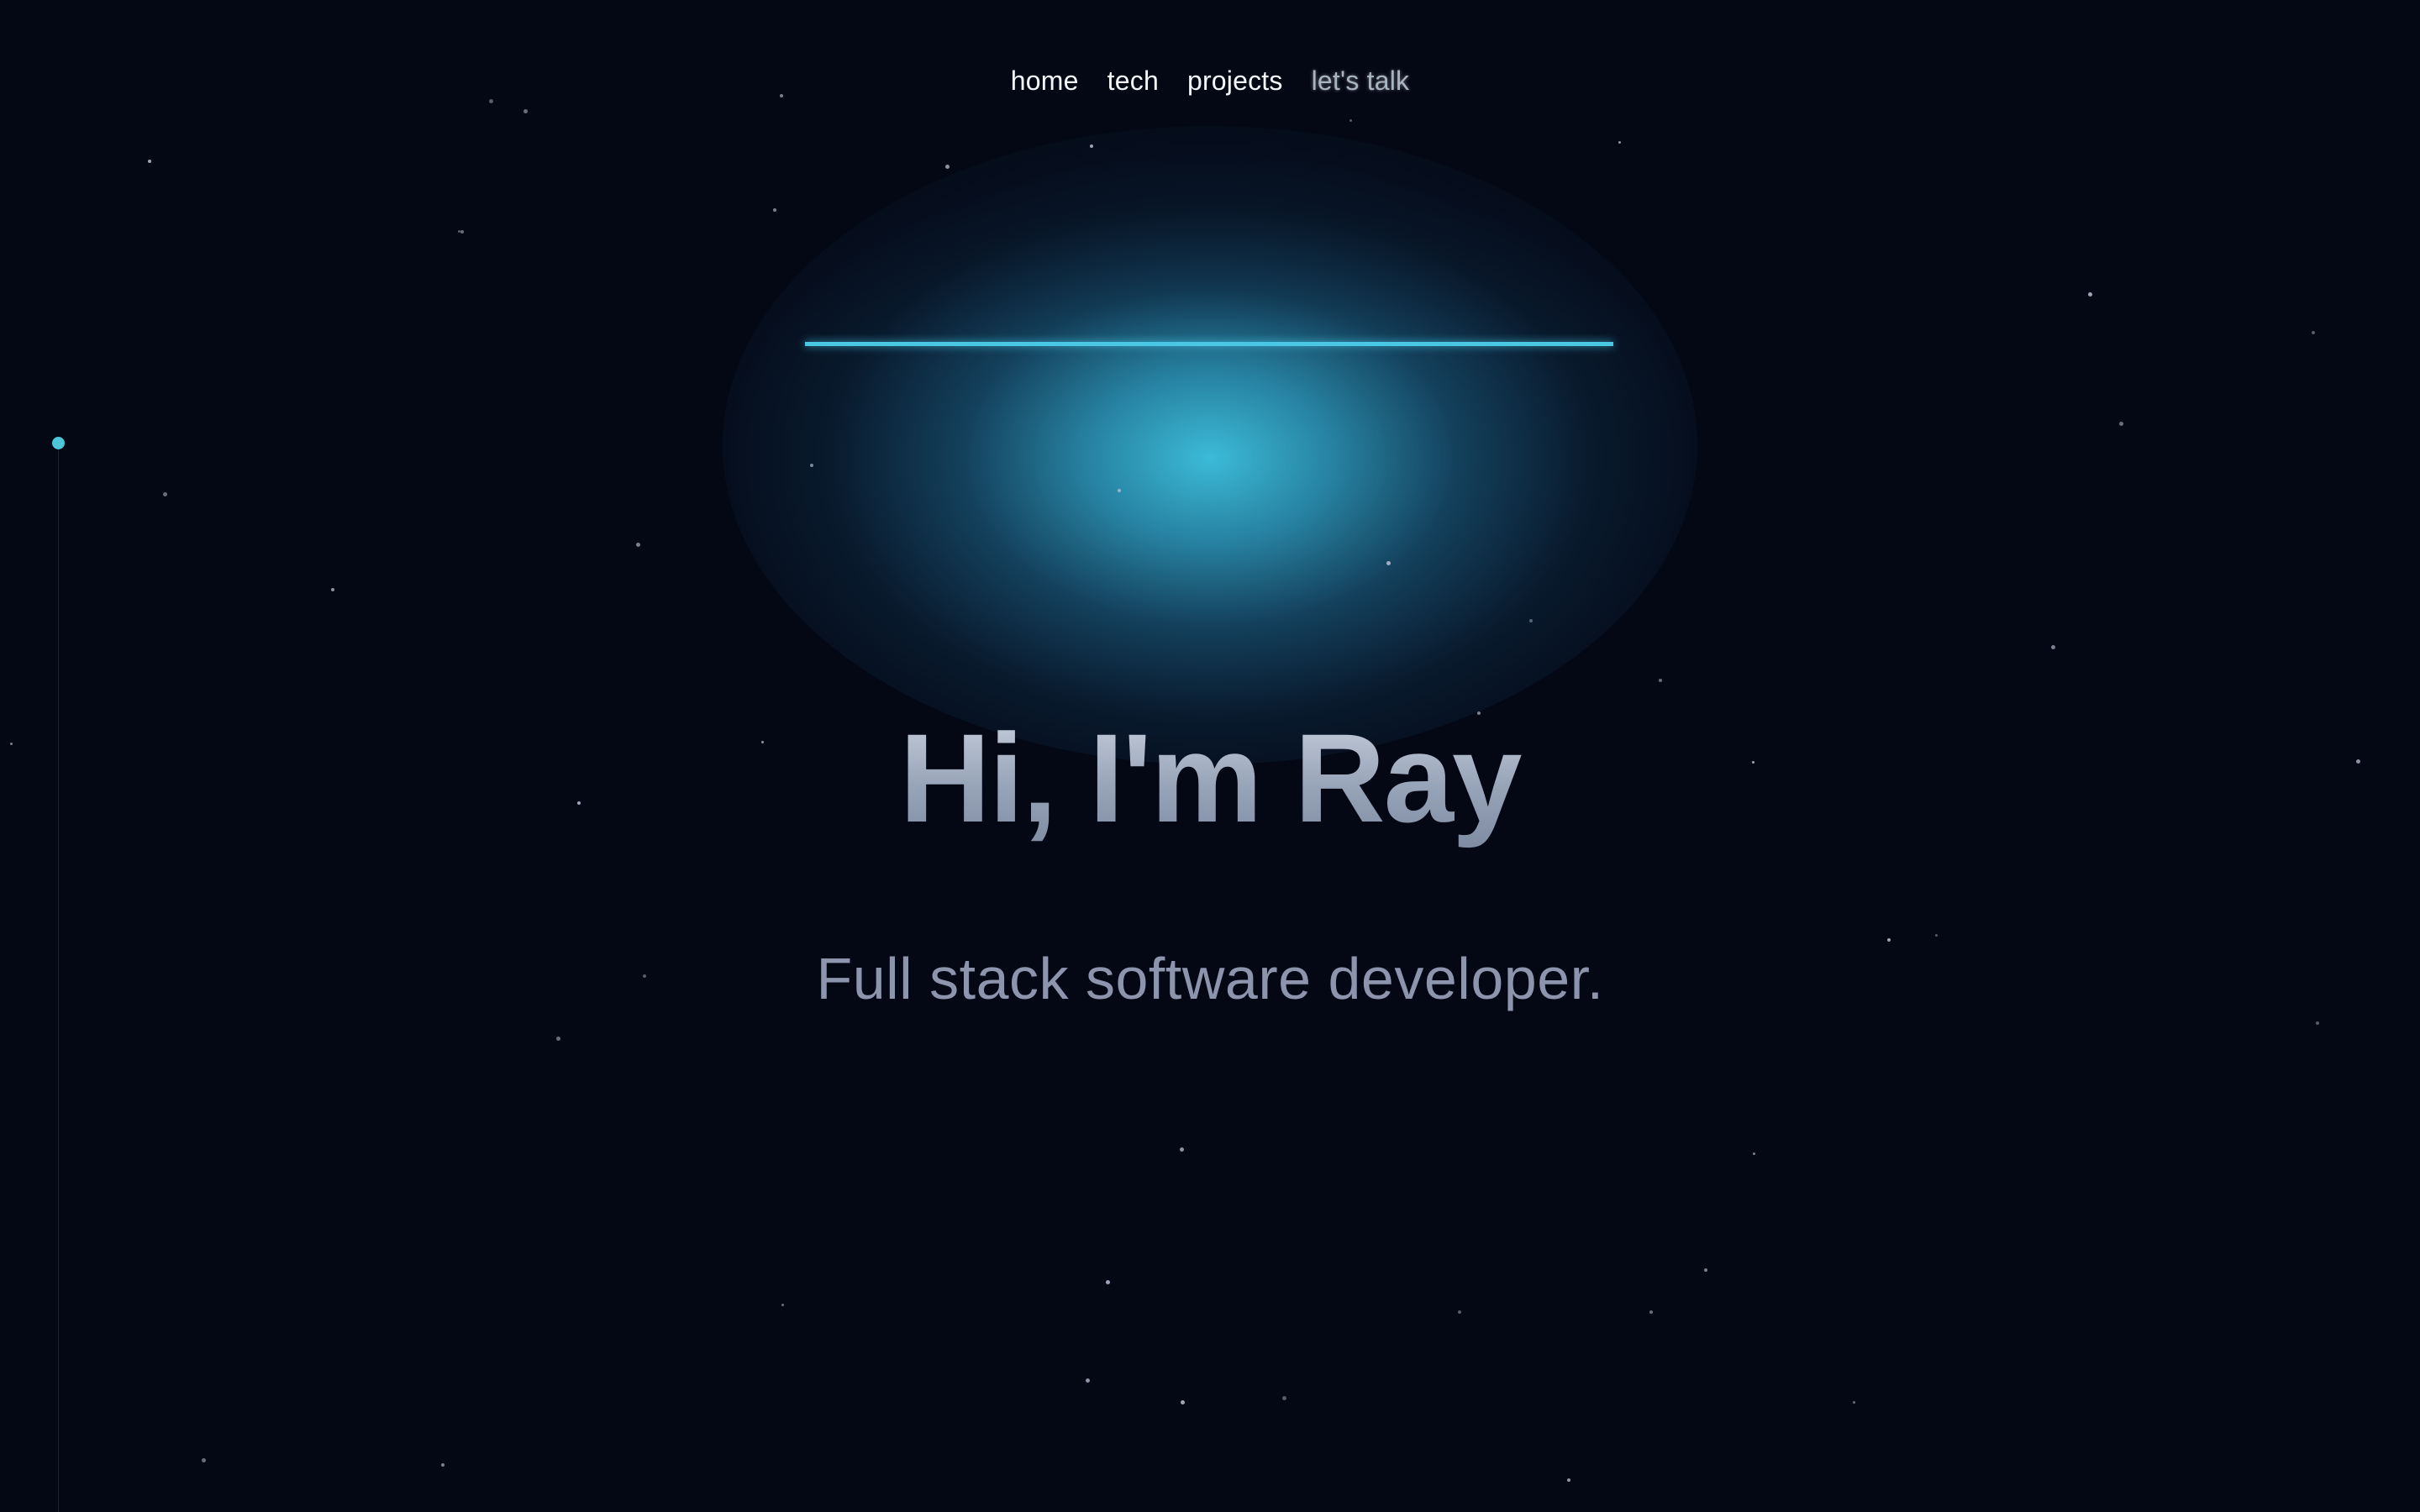  Describe the element at coordinates (58, 979) in the screenshot. I see `scroll-rail` at that location.